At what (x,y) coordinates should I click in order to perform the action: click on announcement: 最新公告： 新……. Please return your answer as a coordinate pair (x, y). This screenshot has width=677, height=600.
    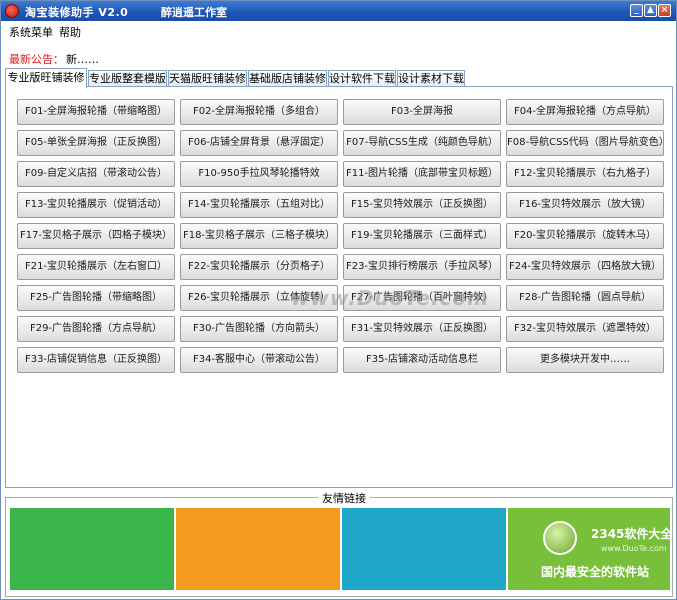
    Looking at the image, I should click on (54, 59).